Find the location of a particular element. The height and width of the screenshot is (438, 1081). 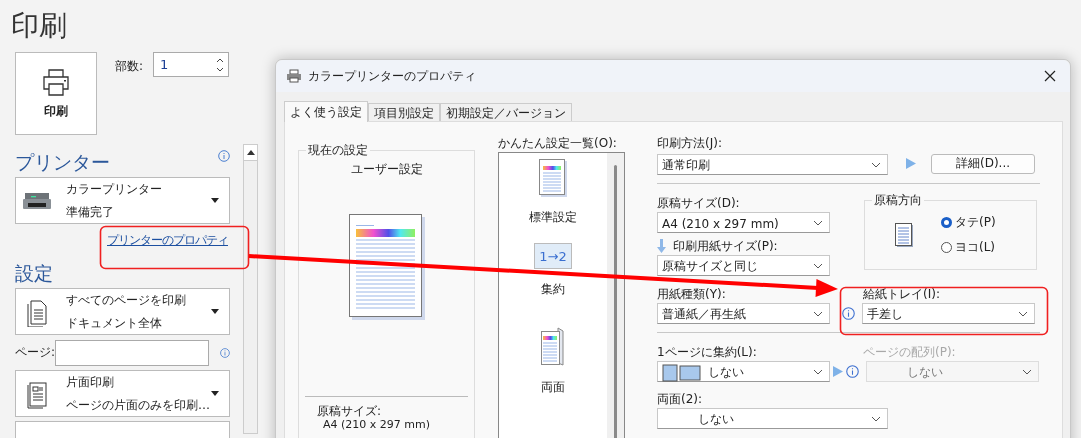

orientation-radio: タテ(P) is located at coordinates (968, 222).